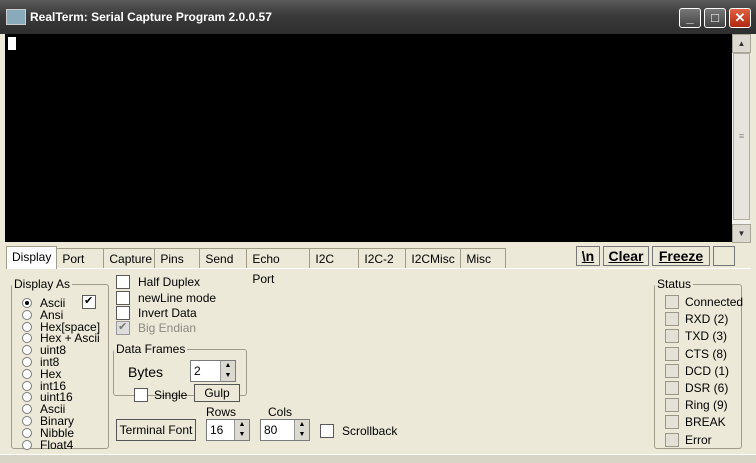 This screenshot has width=756, height=463. I want to click on scroll-up-icon: ▲, so click(741, 43).